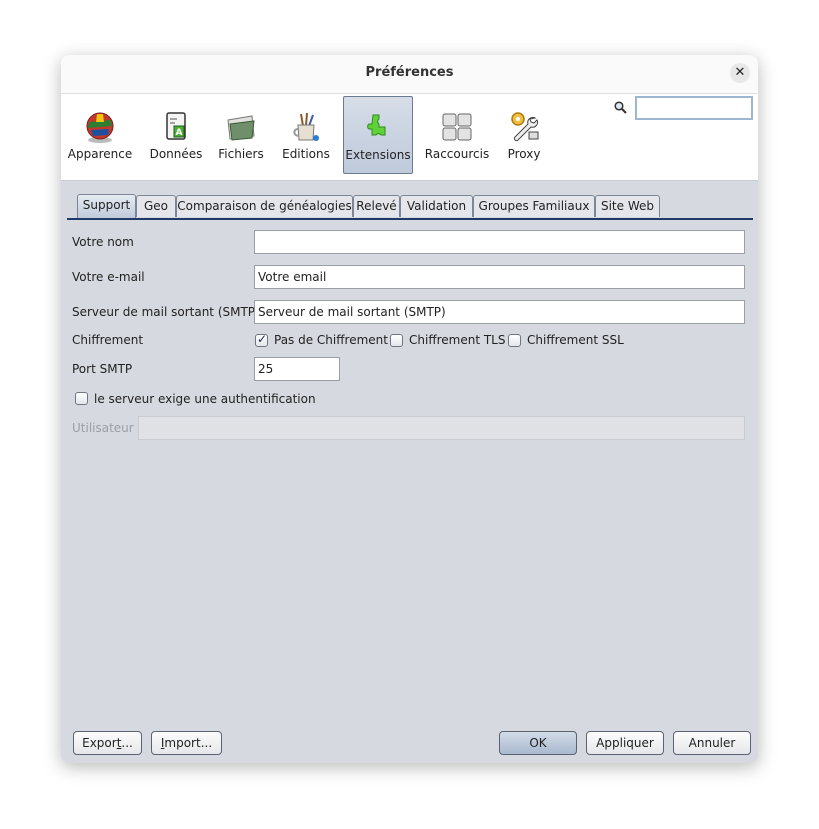  Describe the element at coordinates (108, 340) in the screenshot. I see `encryption-label: Chiffrement` at that location.